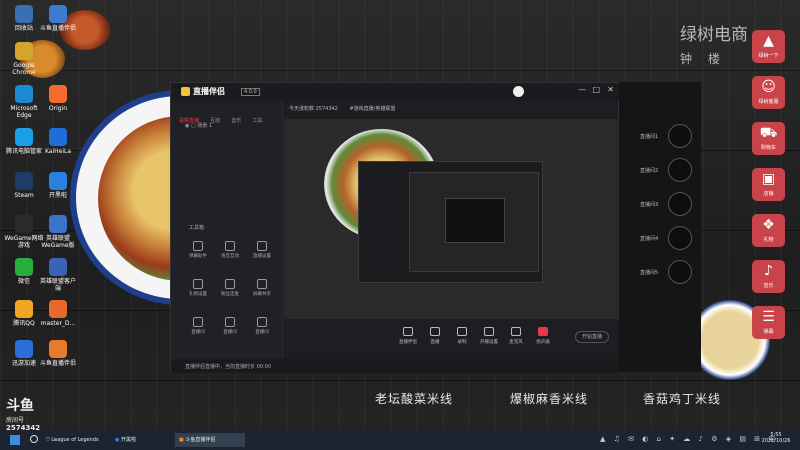 The height and width of the screenshot is (450, 800). Describe the element at coordinates (257, 121) in the screenshot. I see `tab-tools: 工具` at that location.